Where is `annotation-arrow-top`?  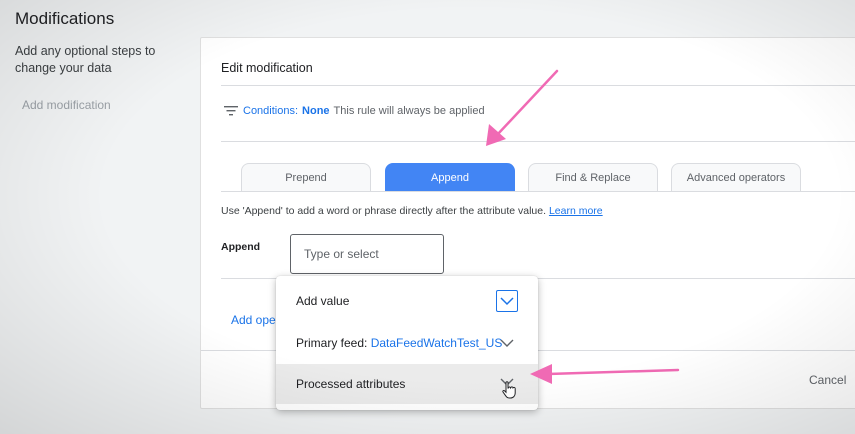
annotation-arrow-top is located at coordinates (522, 107).